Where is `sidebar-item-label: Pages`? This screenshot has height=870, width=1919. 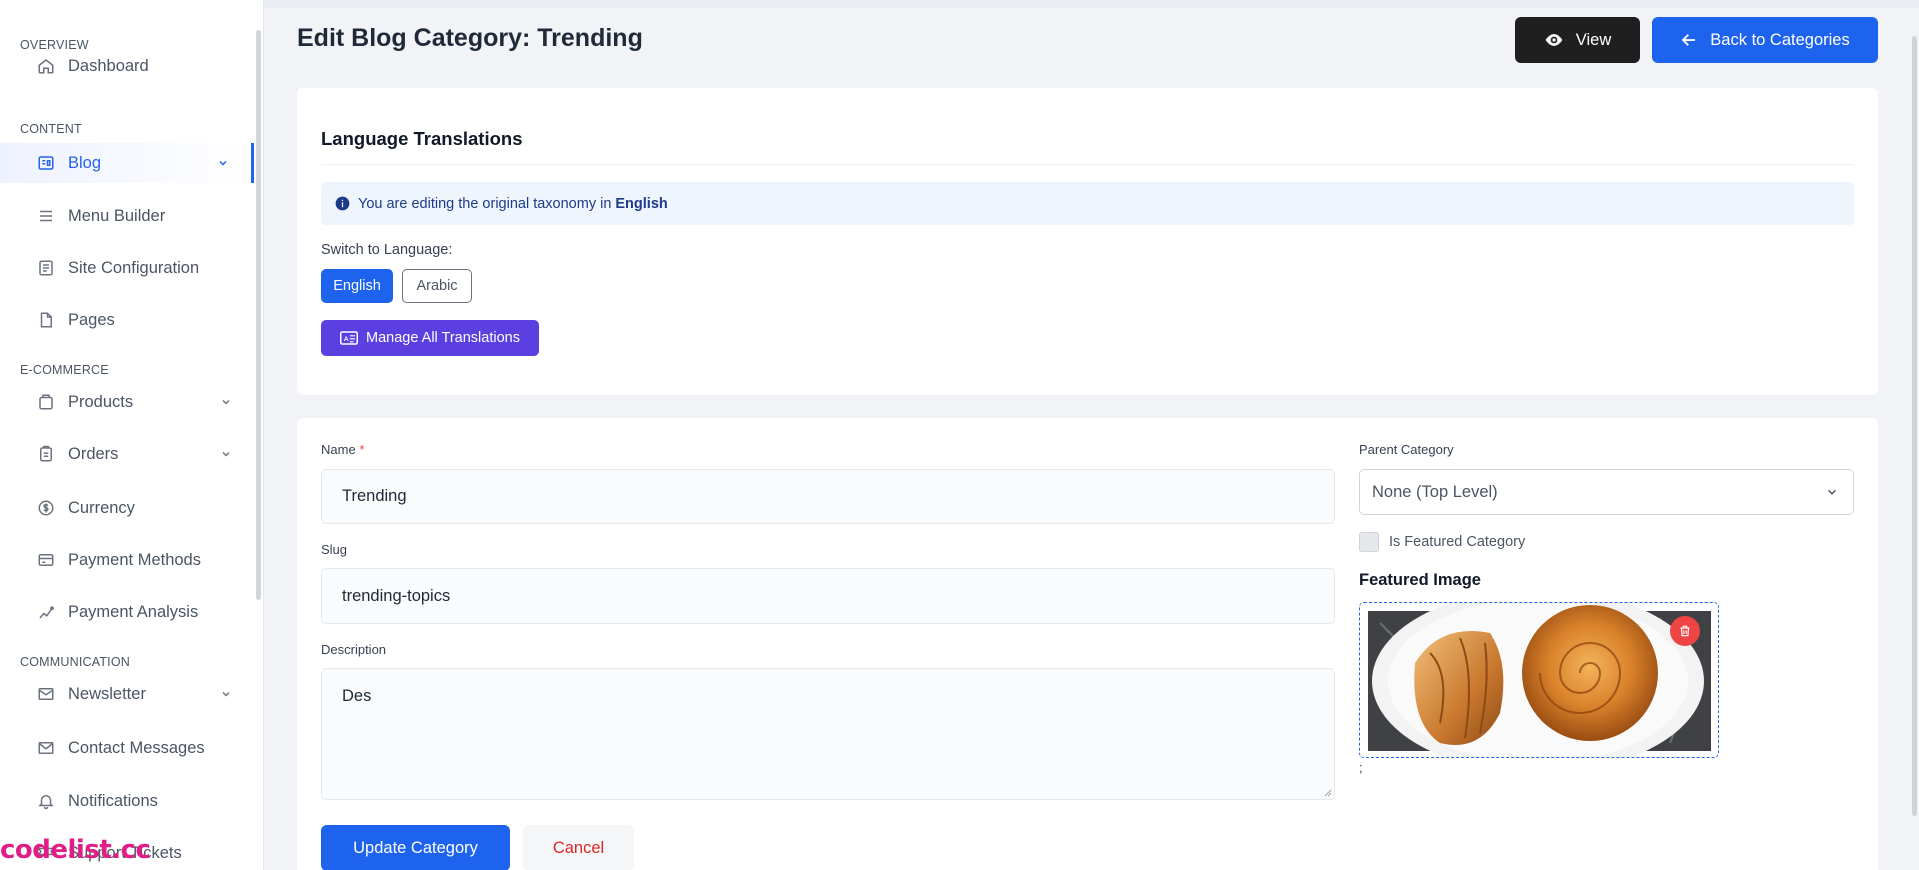
sidebar-item-label: Pages is located at coordinates (91, 319).